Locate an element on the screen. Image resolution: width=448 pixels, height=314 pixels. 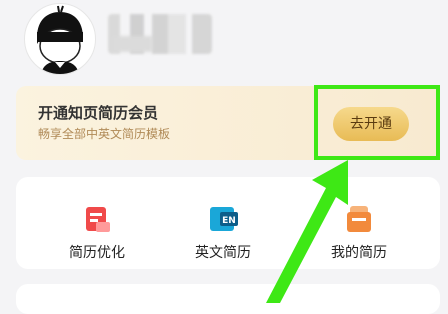
tool-resume-optimize: 简历优化 is located at coordinates (97, 232).